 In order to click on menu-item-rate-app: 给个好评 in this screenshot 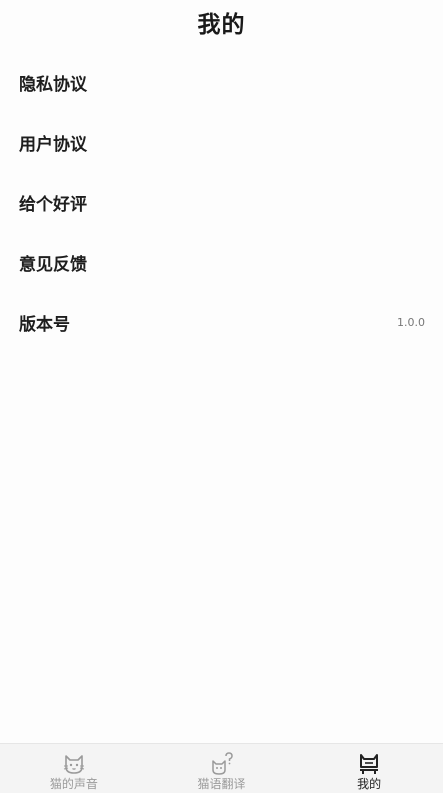, I will do `click(221, 202)`.